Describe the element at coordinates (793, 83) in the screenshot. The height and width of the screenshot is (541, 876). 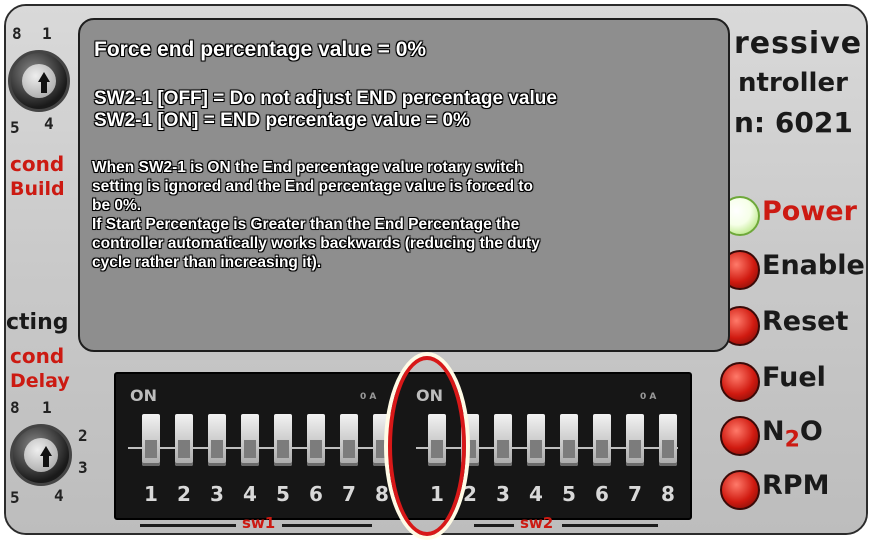
I see `brand-line-2: ntroller` at that location.